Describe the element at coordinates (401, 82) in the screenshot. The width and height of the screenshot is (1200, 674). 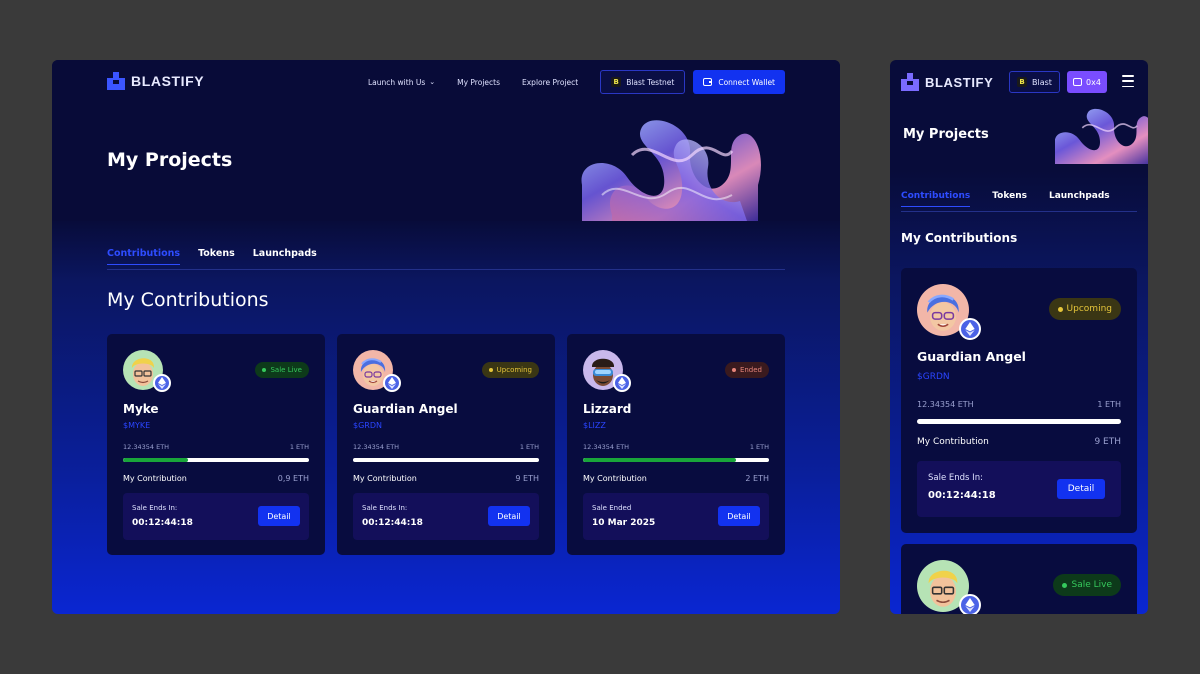
I see `nav-launch-with-us: Launch with Us ⌄` at that location.